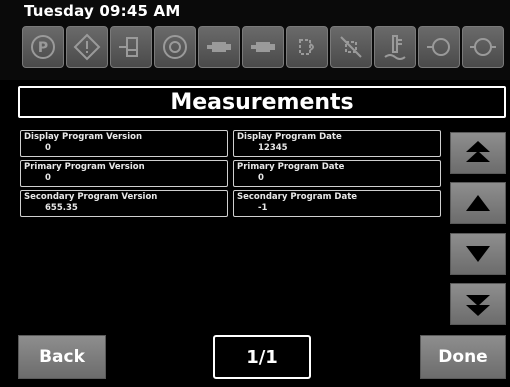 Image resolution: width=510 pixels, height=387 pixels. I want to click on water-in-fuel-icon, so click(351, 47).